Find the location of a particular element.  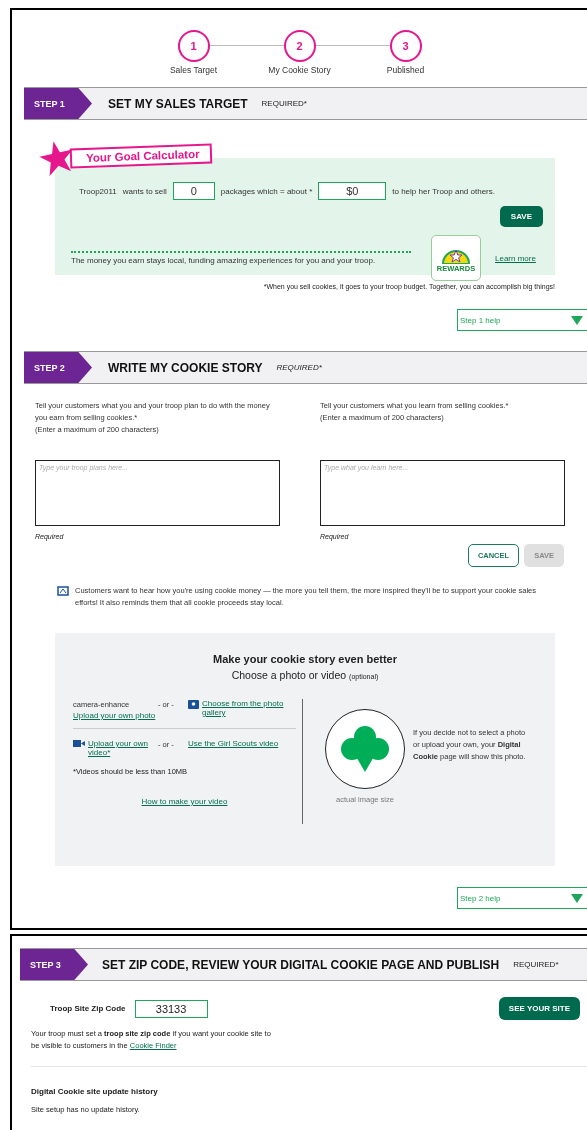

step-label: Sales Target is located at coordinates (193, 70).